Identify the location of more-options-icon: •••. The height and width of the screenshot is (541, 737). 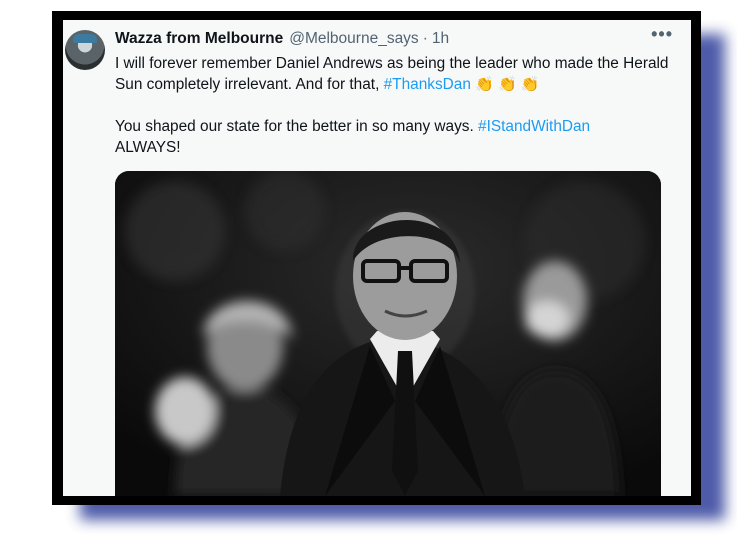
(662, 34).